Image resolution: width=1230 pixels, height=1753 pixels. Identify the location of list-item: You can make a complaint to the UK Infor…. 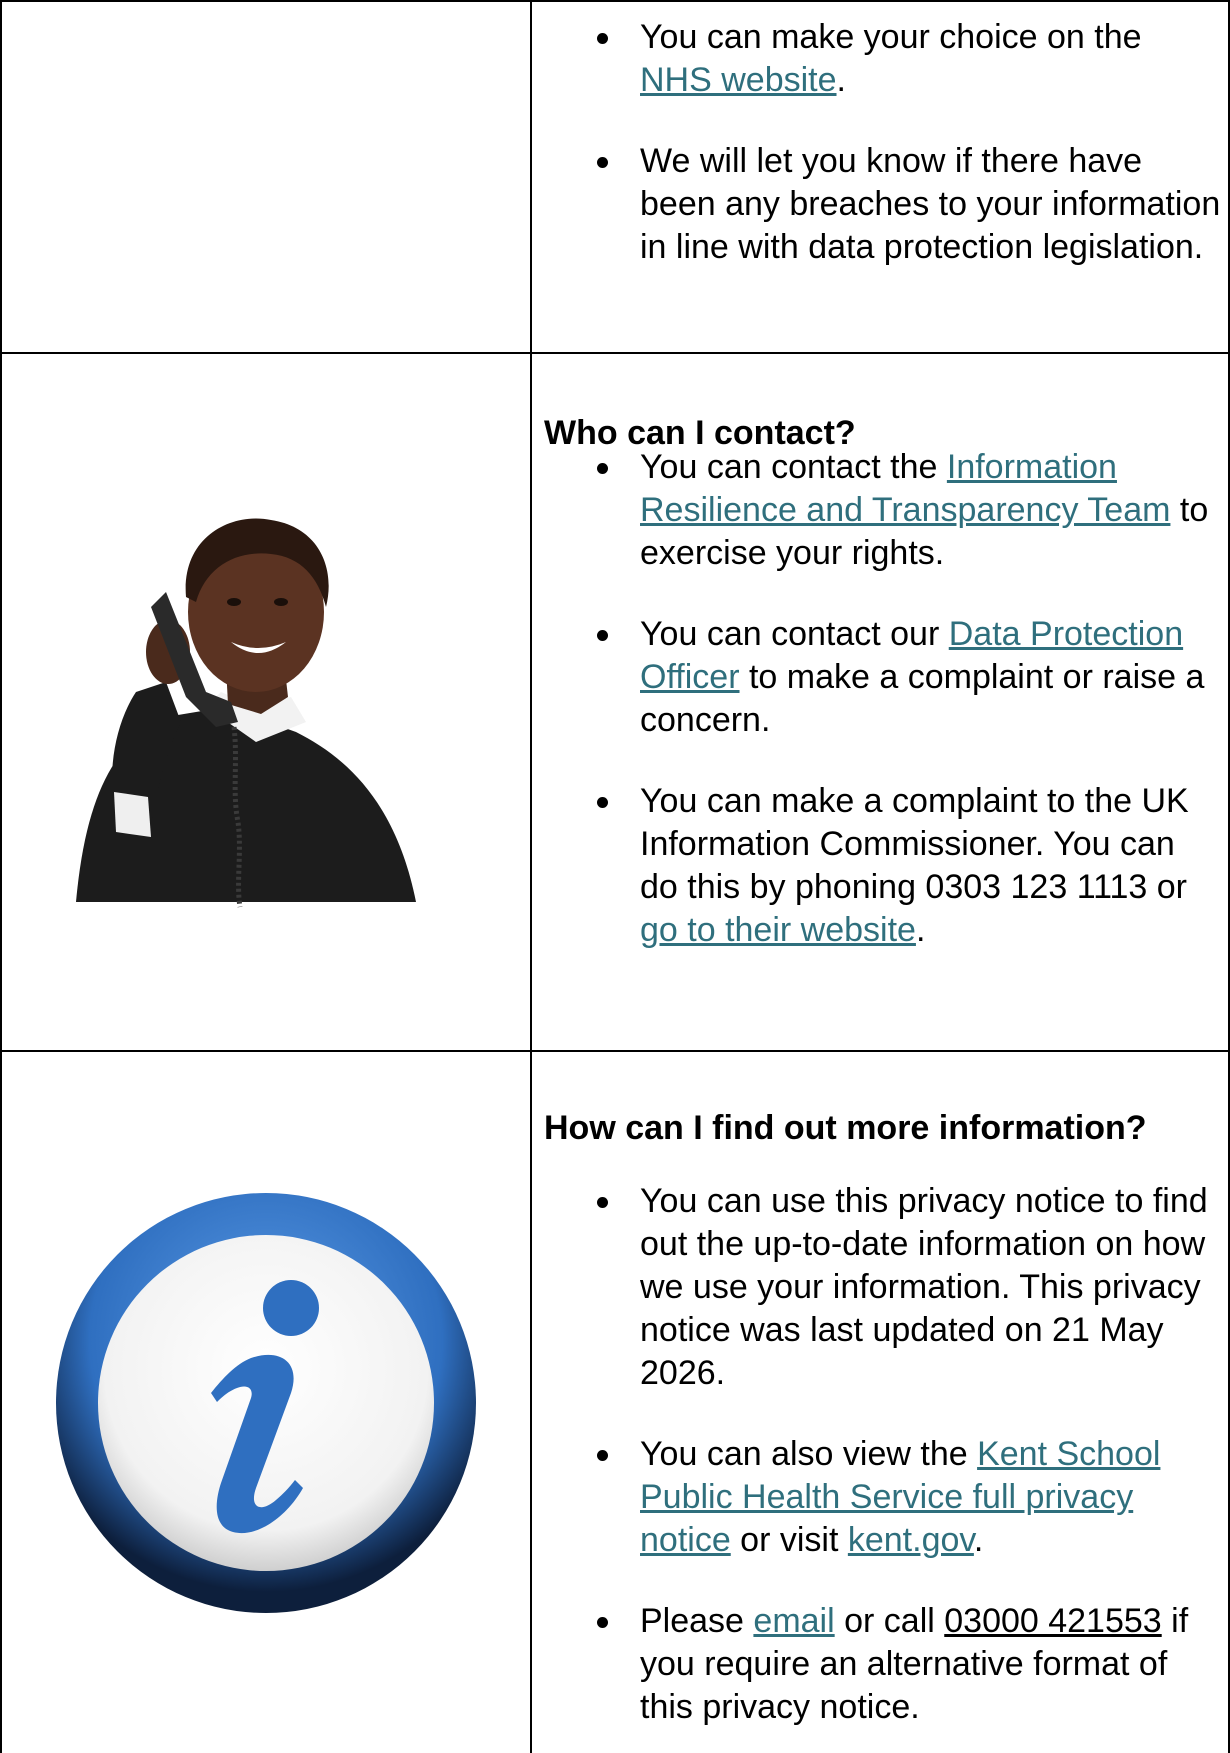
(881, 866).